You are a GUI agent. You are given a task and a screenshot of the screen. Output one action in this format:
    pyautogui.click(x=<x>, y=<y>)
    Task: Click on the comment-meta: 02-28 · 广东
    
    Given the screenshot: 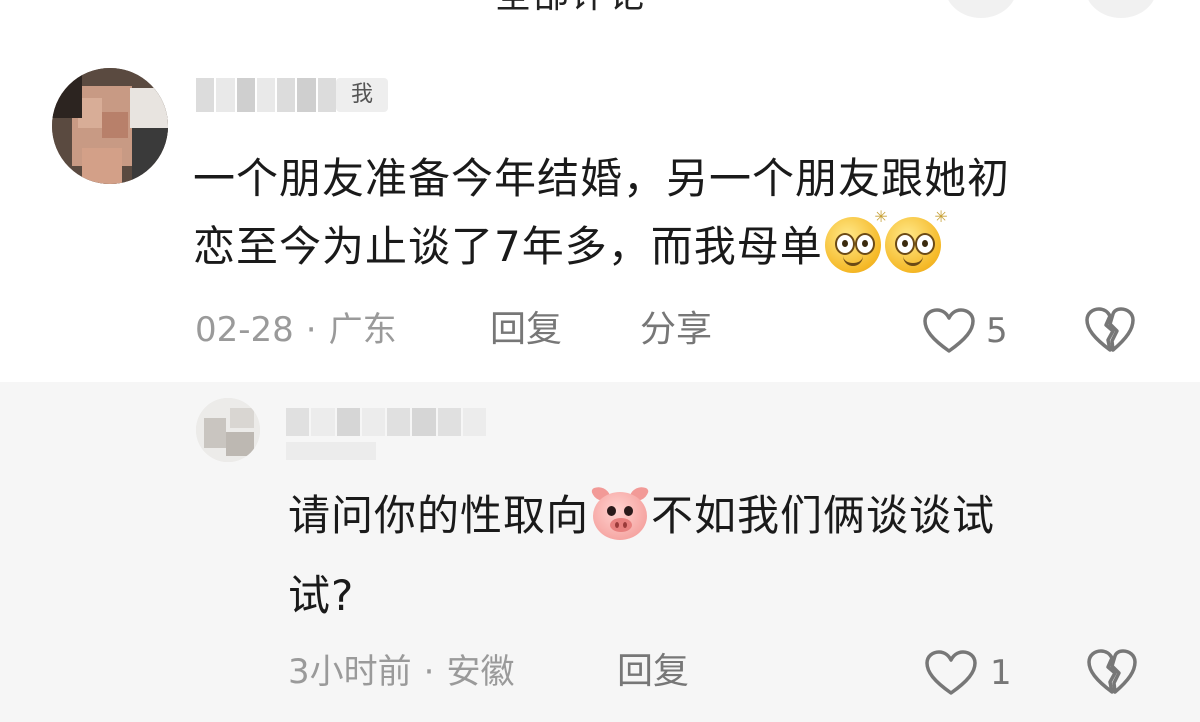 What is the action you would take?
    pyautogui.click(x=296, y=330)
    